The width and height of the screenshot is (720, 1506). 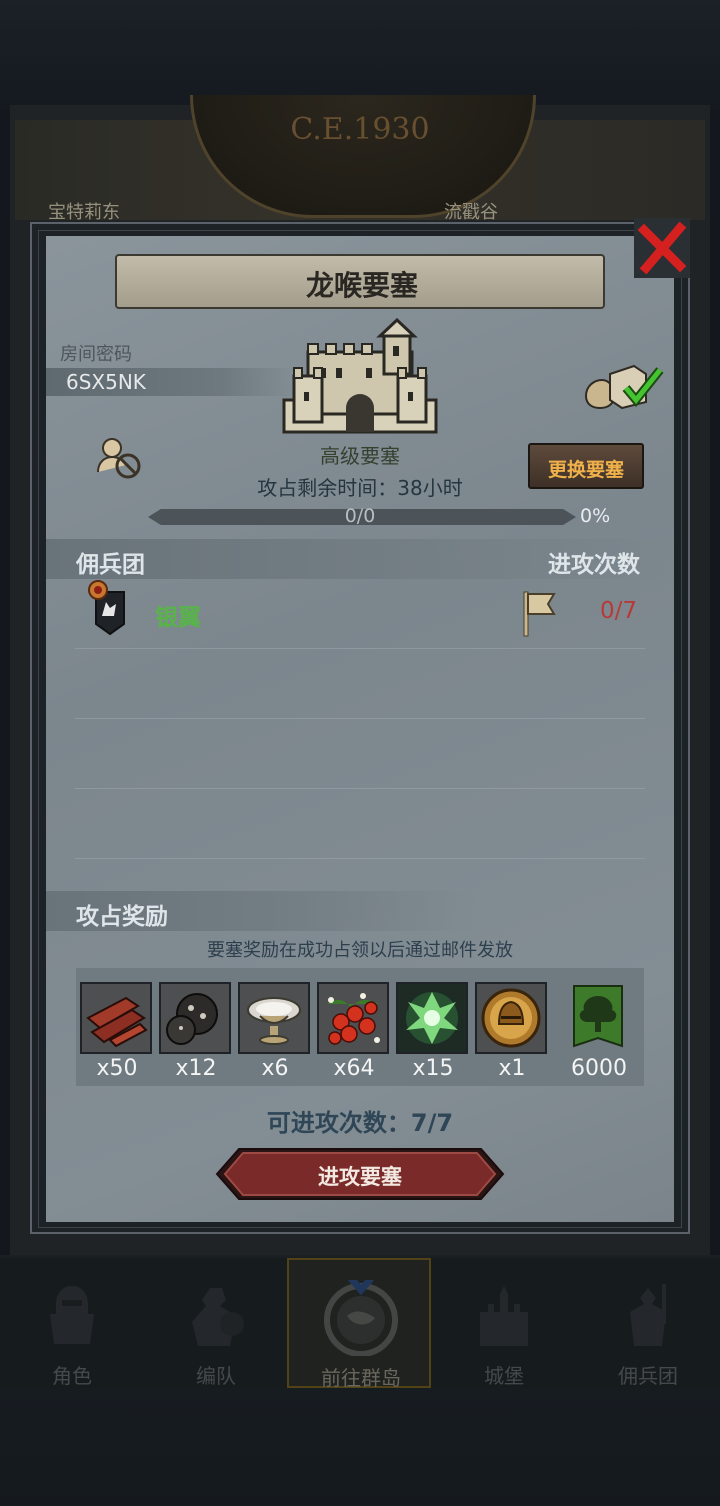 I want to click on dialog-title: 龙喉要塞, so click(x=361, y=285).